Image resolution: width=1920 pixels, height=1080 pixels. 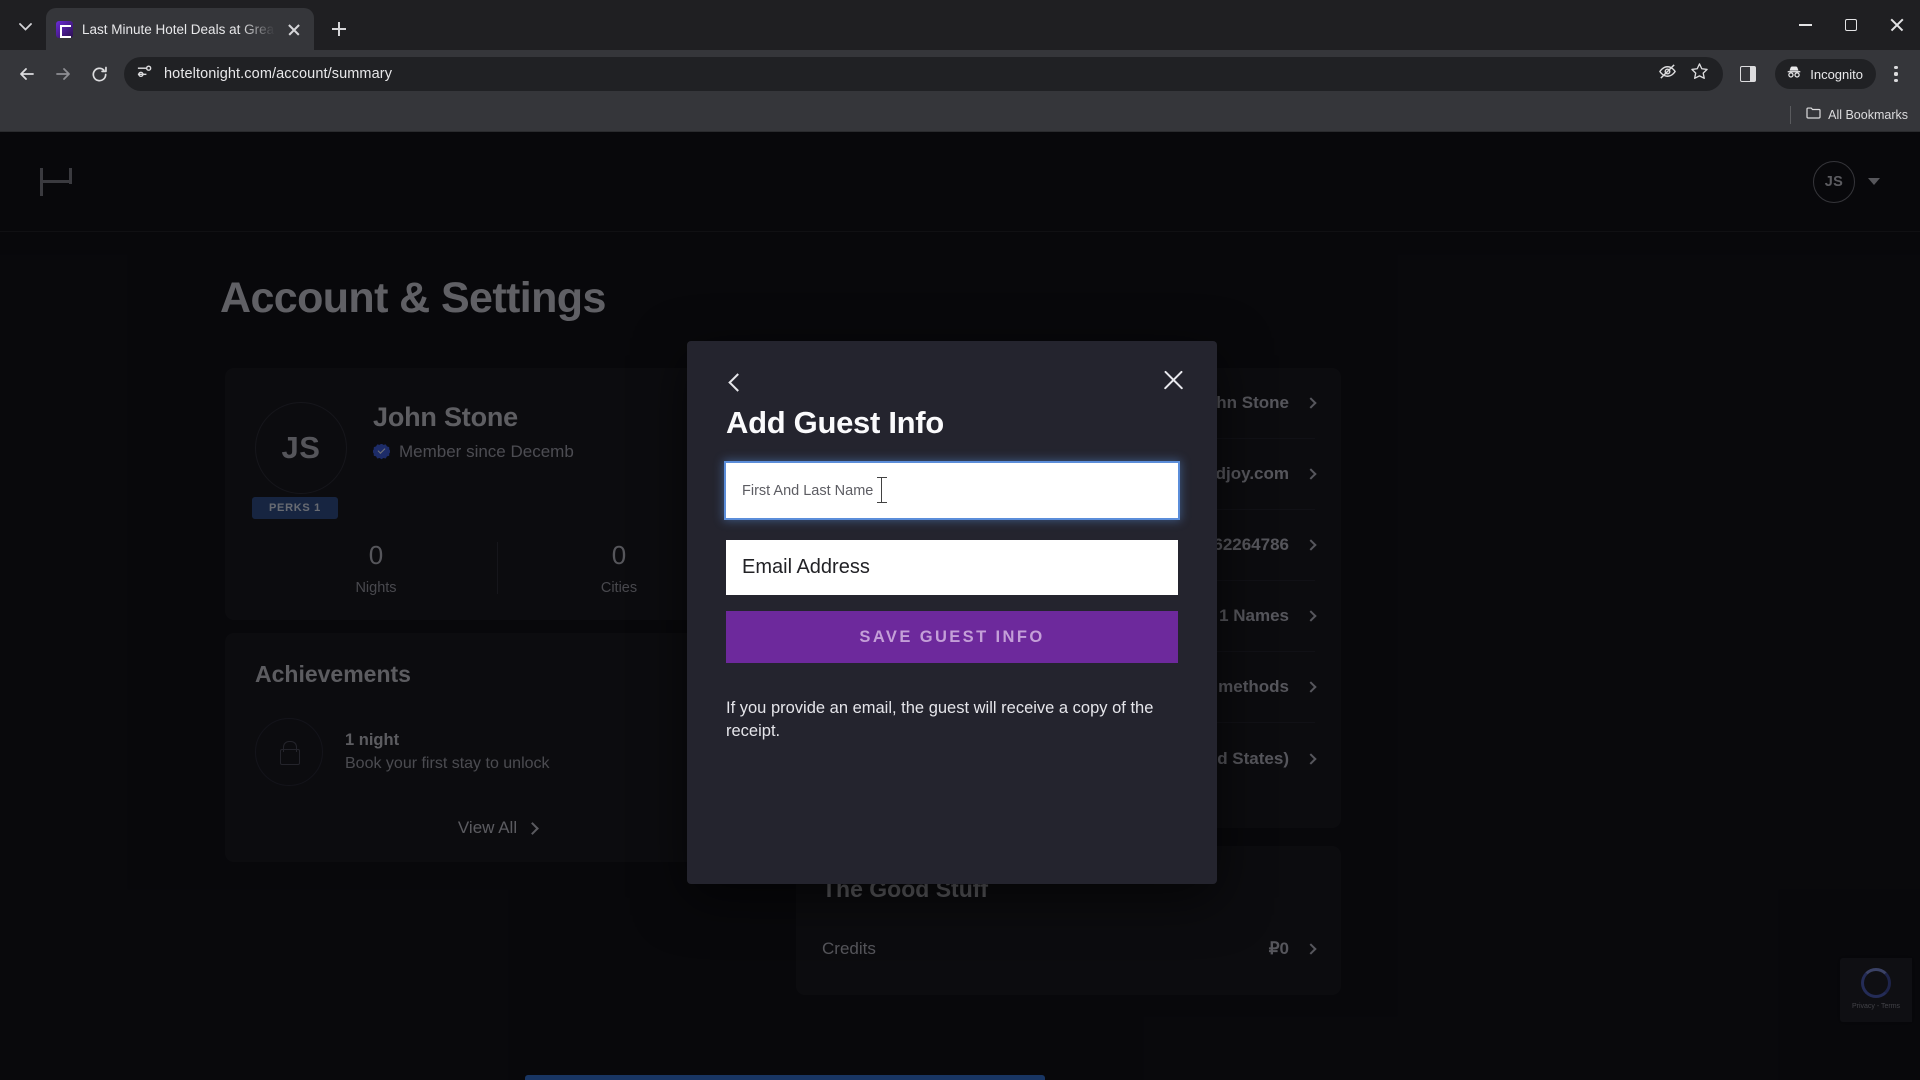 What do you see at coordinates (1748, 74) in the screenshot?
I see `side-panel-icon` at bounding box center [1748, 74].